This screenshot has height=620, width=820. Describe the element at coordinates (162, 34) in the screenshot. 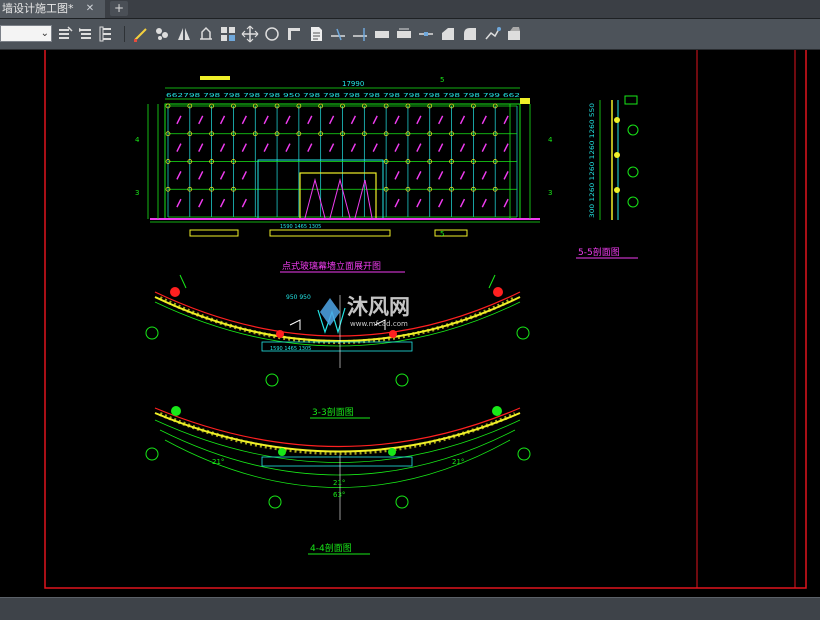

I see `text-style-icon` at that location.